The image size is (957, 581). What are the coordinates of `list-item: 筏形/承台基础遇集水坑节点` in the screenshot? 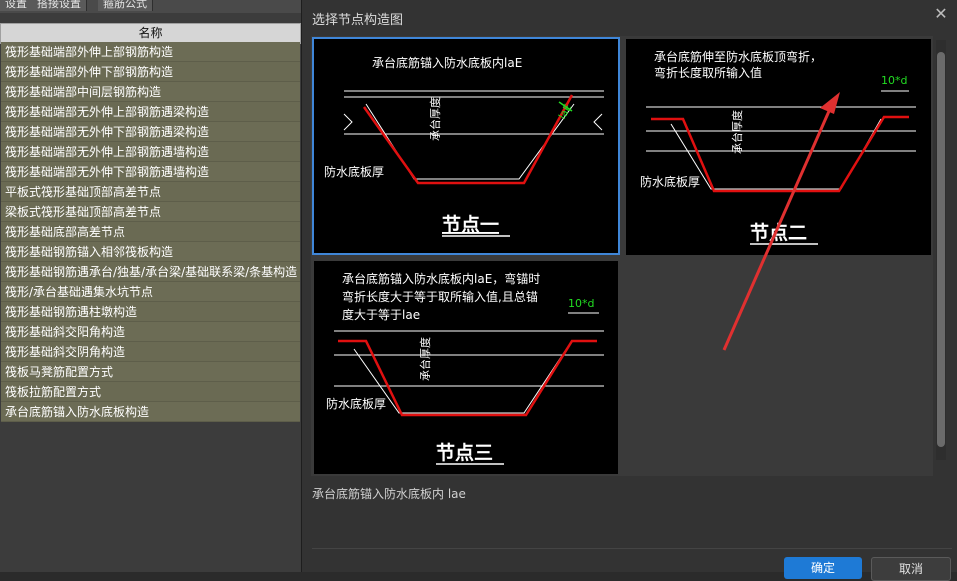 It's located at (150, 292).